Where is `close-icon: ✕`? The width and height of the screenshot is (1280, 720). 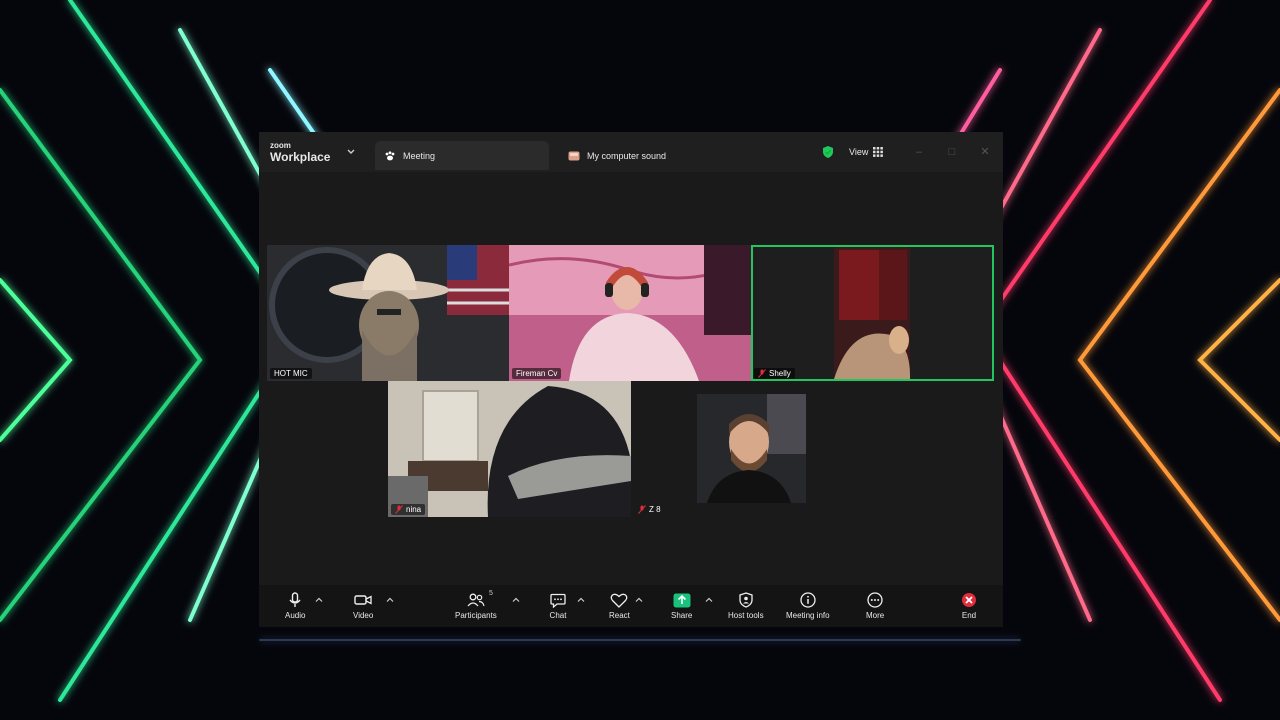
close-icon: ✕ is located at coordinates (985, 152).